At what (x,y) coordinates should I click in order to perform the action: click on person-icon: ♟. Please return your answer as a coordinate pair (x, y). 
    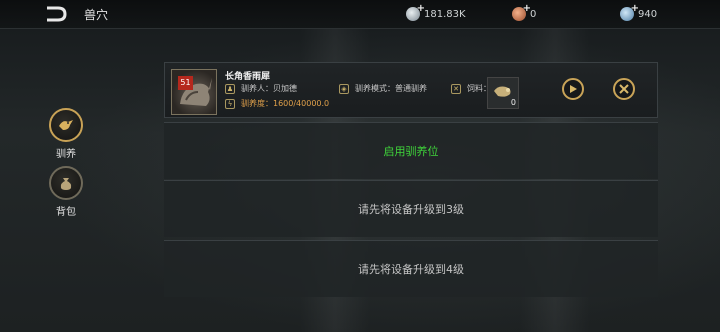
    Looking at the image, I should click on (230, 88).